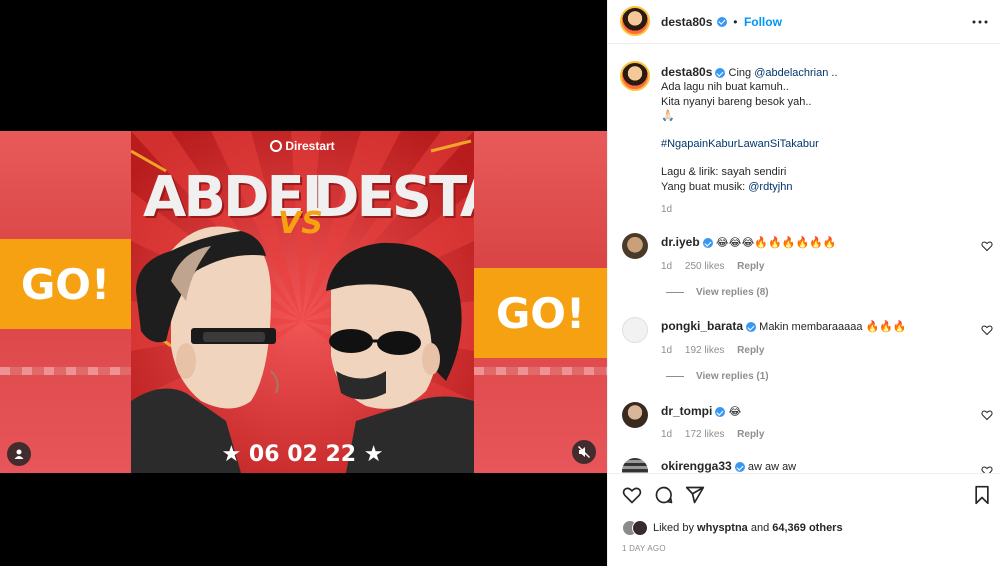 The height and width of the screenshot is (566, 1000). I want to click on tagged-users-button, so click(19, 454).